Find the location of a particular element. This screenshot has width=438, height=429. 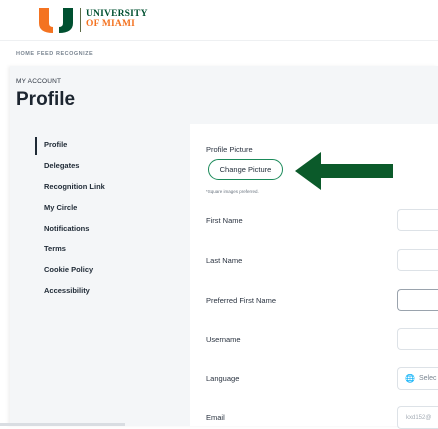

username-label: Username is located at coordinates (223, 339).